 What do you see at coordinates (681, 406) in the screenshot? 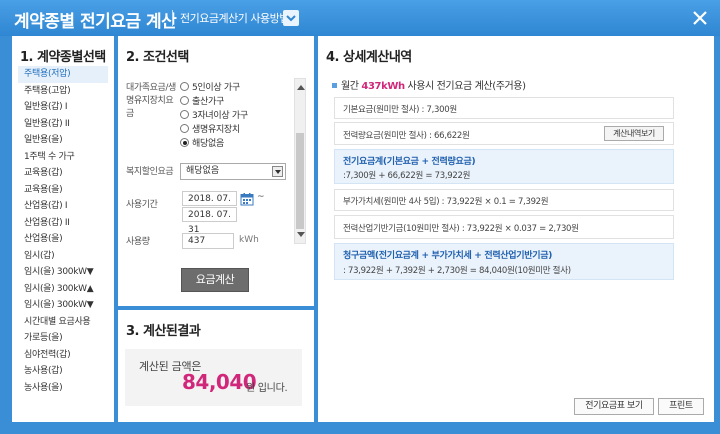
I see `print-button: 프린트` at bounding box center [681, 406].